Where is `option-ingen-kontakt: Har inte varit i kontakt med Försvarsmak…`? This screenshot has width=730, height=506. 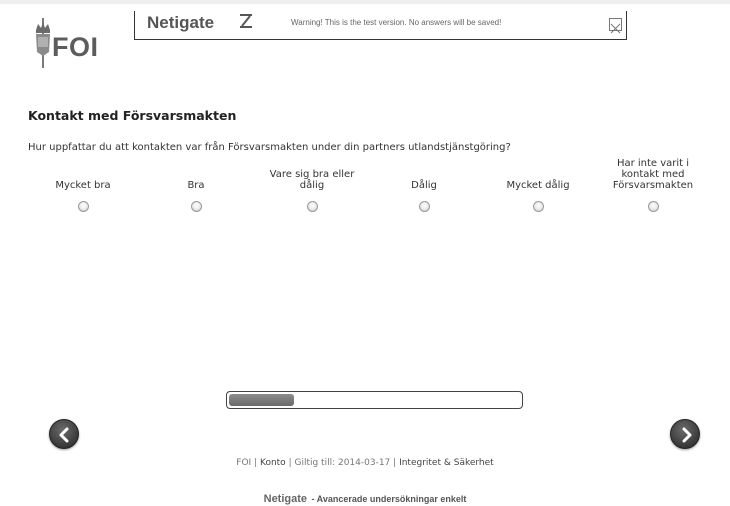
option-ingen-kontakt: Har inte varit i kontakt med Försvarsmak… is located at coordinates (653, 185).